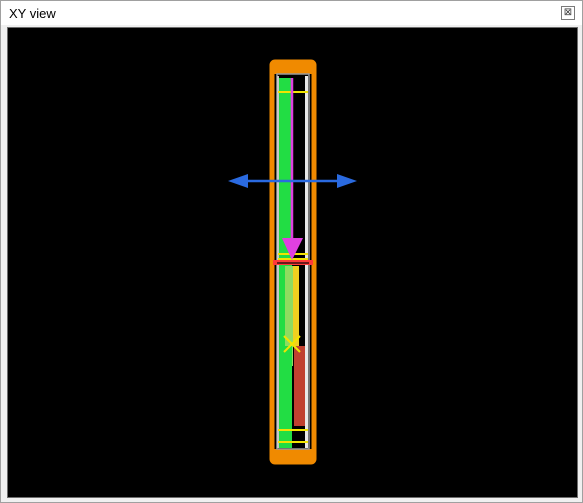 This screenshot has height=503, width=583. What do you see at coordinates (286, 386) in the screenshot?
I see `green-fill-lower` at bounding box center [286, 386].